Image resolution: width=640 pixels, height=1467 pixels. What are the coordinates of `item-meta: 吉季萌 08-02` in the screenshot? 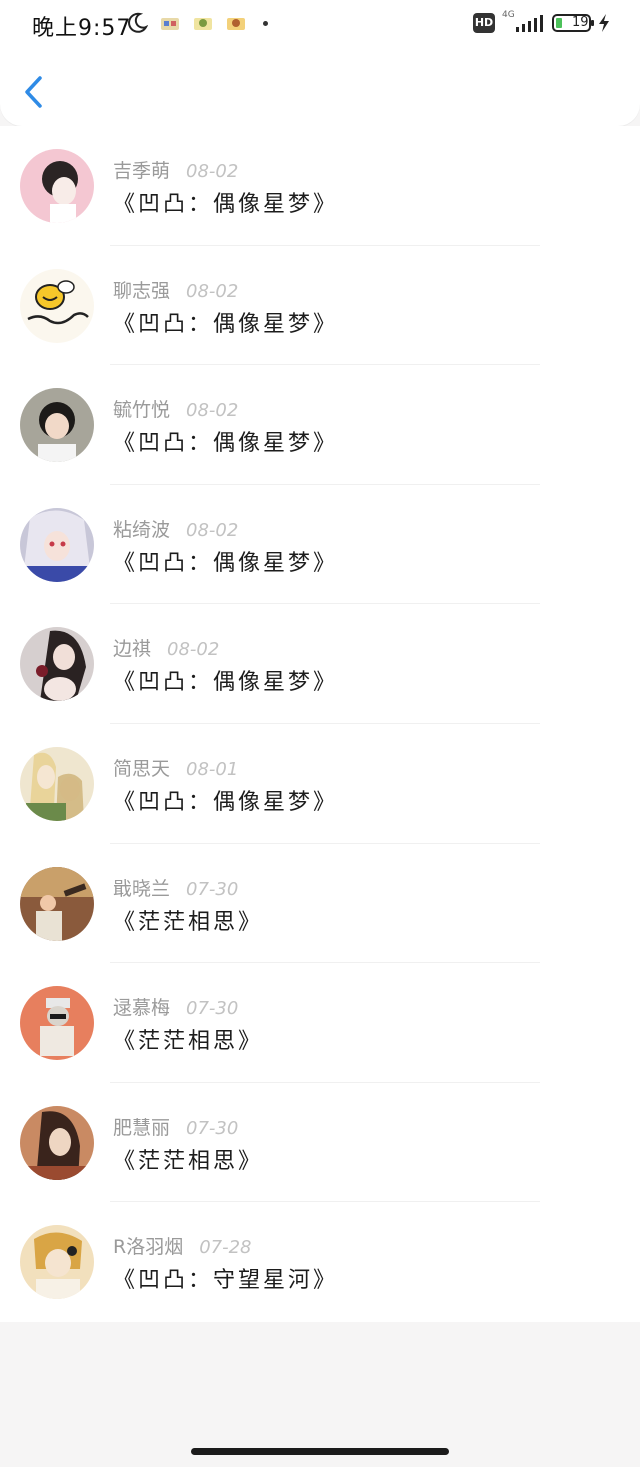 It's located at (175, 169).